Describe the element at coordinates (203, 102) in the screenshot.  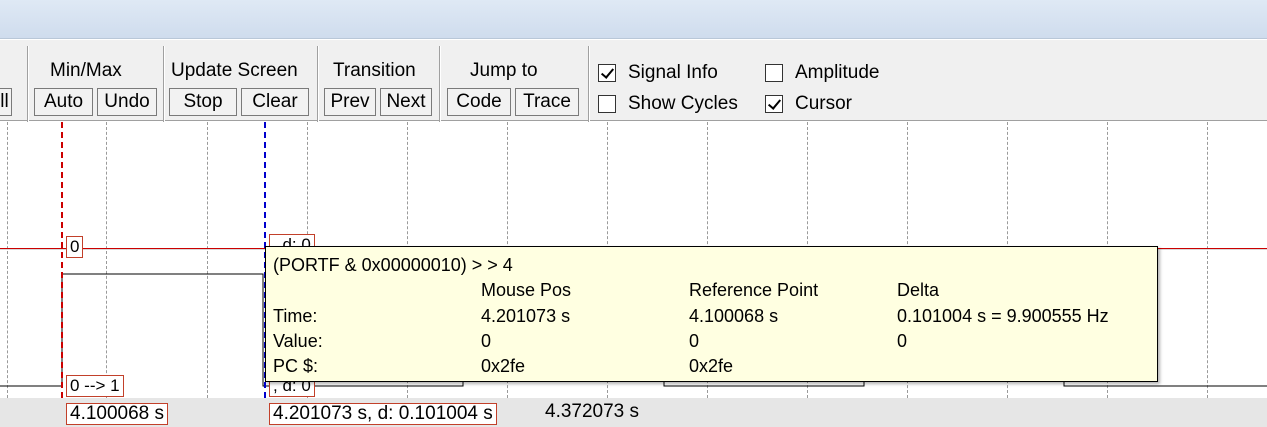
I see `stop-button: Stop` at that location.